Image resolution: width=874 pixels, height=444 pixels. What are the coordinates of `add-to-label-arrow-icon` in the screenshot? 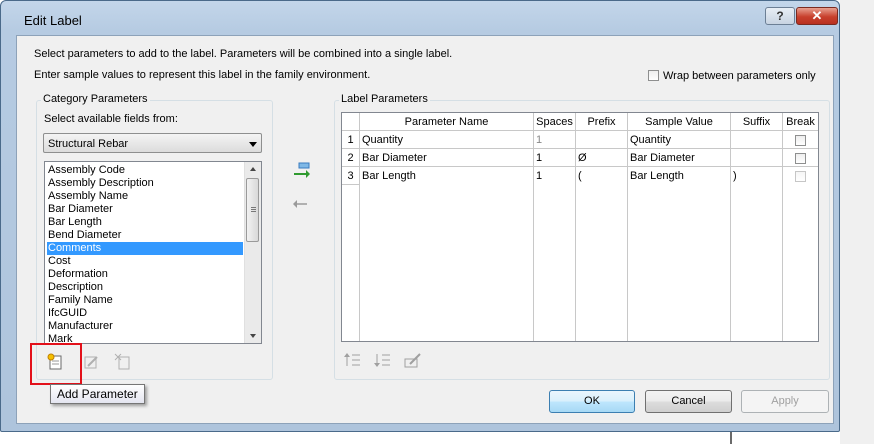 It's located at (302, 170).